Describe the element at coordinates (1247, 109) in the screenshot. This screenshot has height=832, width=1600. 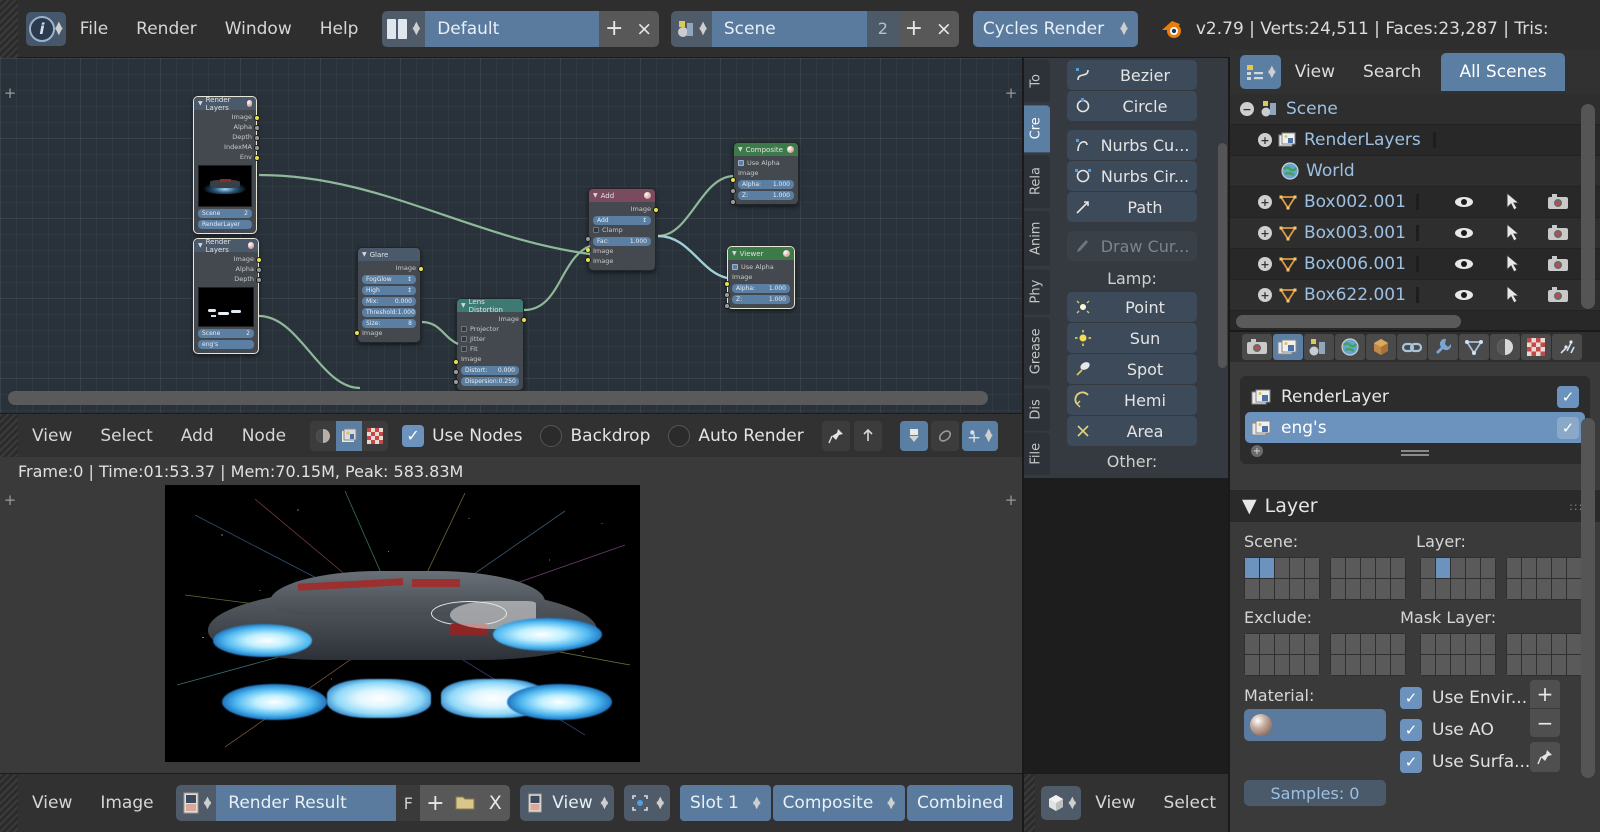
I see `collapse-icon: −` at that location.